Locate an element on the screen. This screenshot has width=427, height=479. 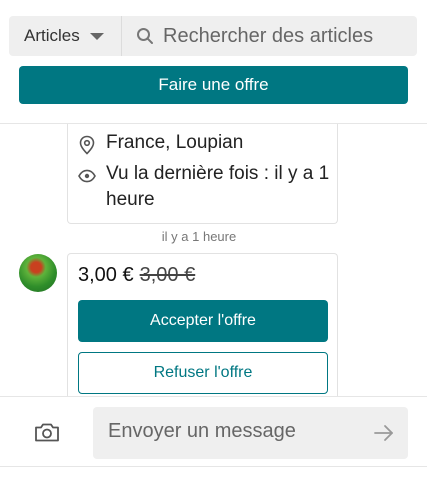
location-row: France, Loupian is located at coordinates (160, 143).